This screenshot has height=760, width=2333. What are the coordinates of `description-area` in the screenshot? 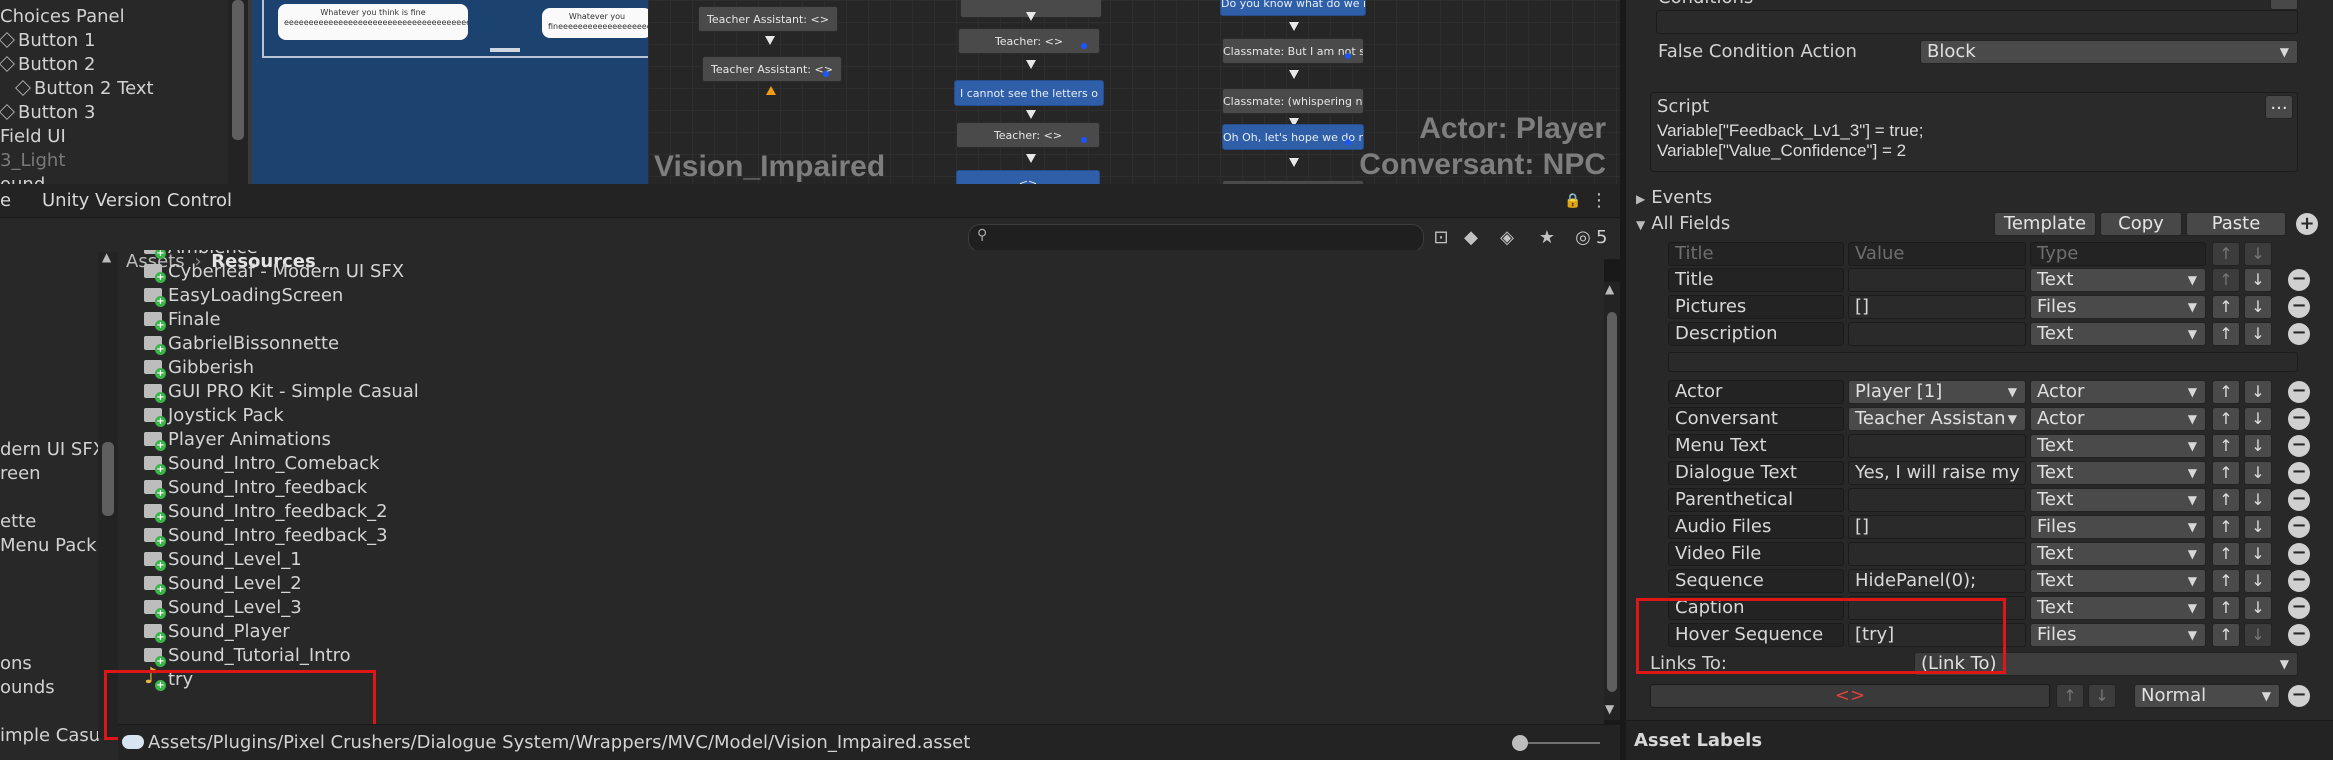 It's located at (1983, 362).